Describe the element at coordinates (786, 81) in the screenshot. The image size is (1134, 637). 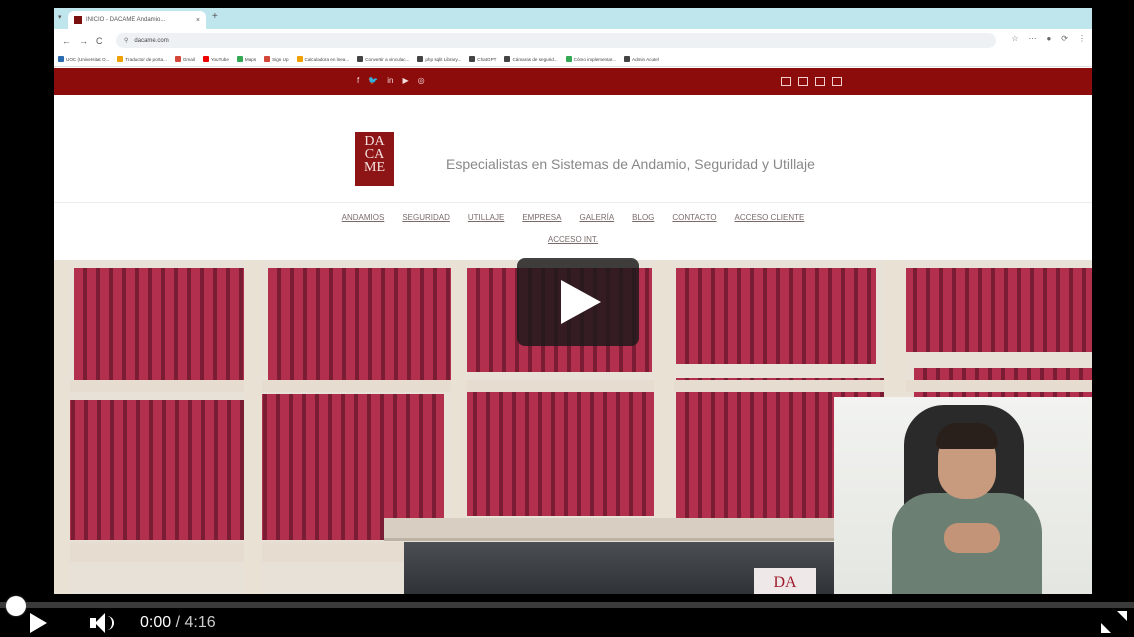
I see `phone-icon` at that location.